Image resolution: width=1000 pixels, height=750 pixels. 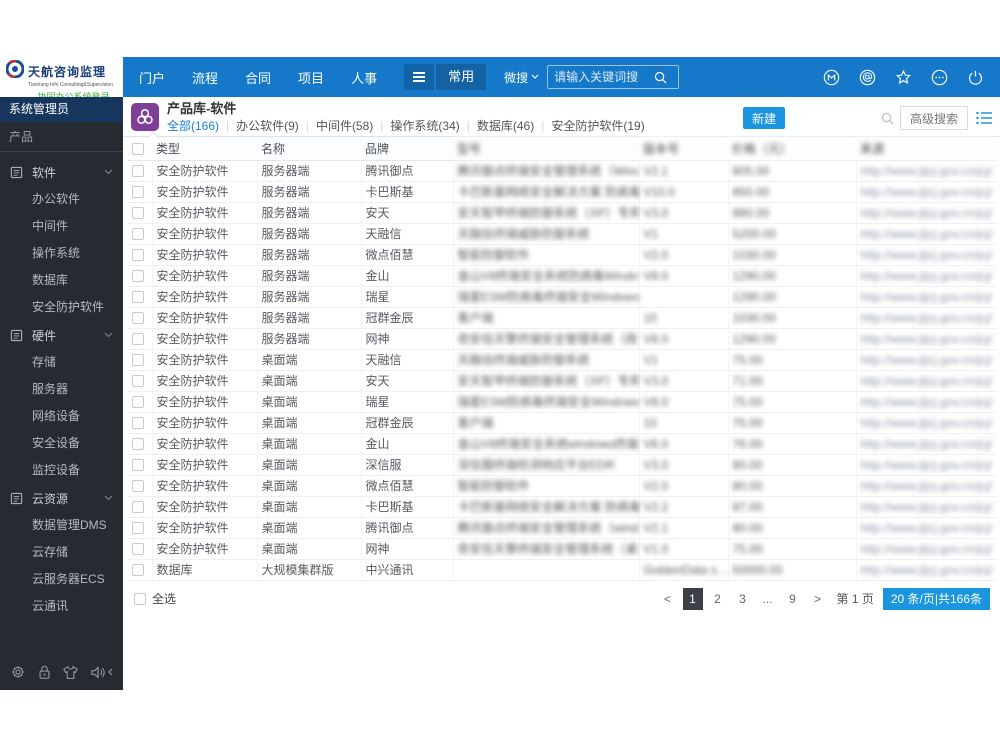 What do you see at coordinates (887, 118) in the screenshot?
I see `table-search-icon` at bounding box center [887, 118].